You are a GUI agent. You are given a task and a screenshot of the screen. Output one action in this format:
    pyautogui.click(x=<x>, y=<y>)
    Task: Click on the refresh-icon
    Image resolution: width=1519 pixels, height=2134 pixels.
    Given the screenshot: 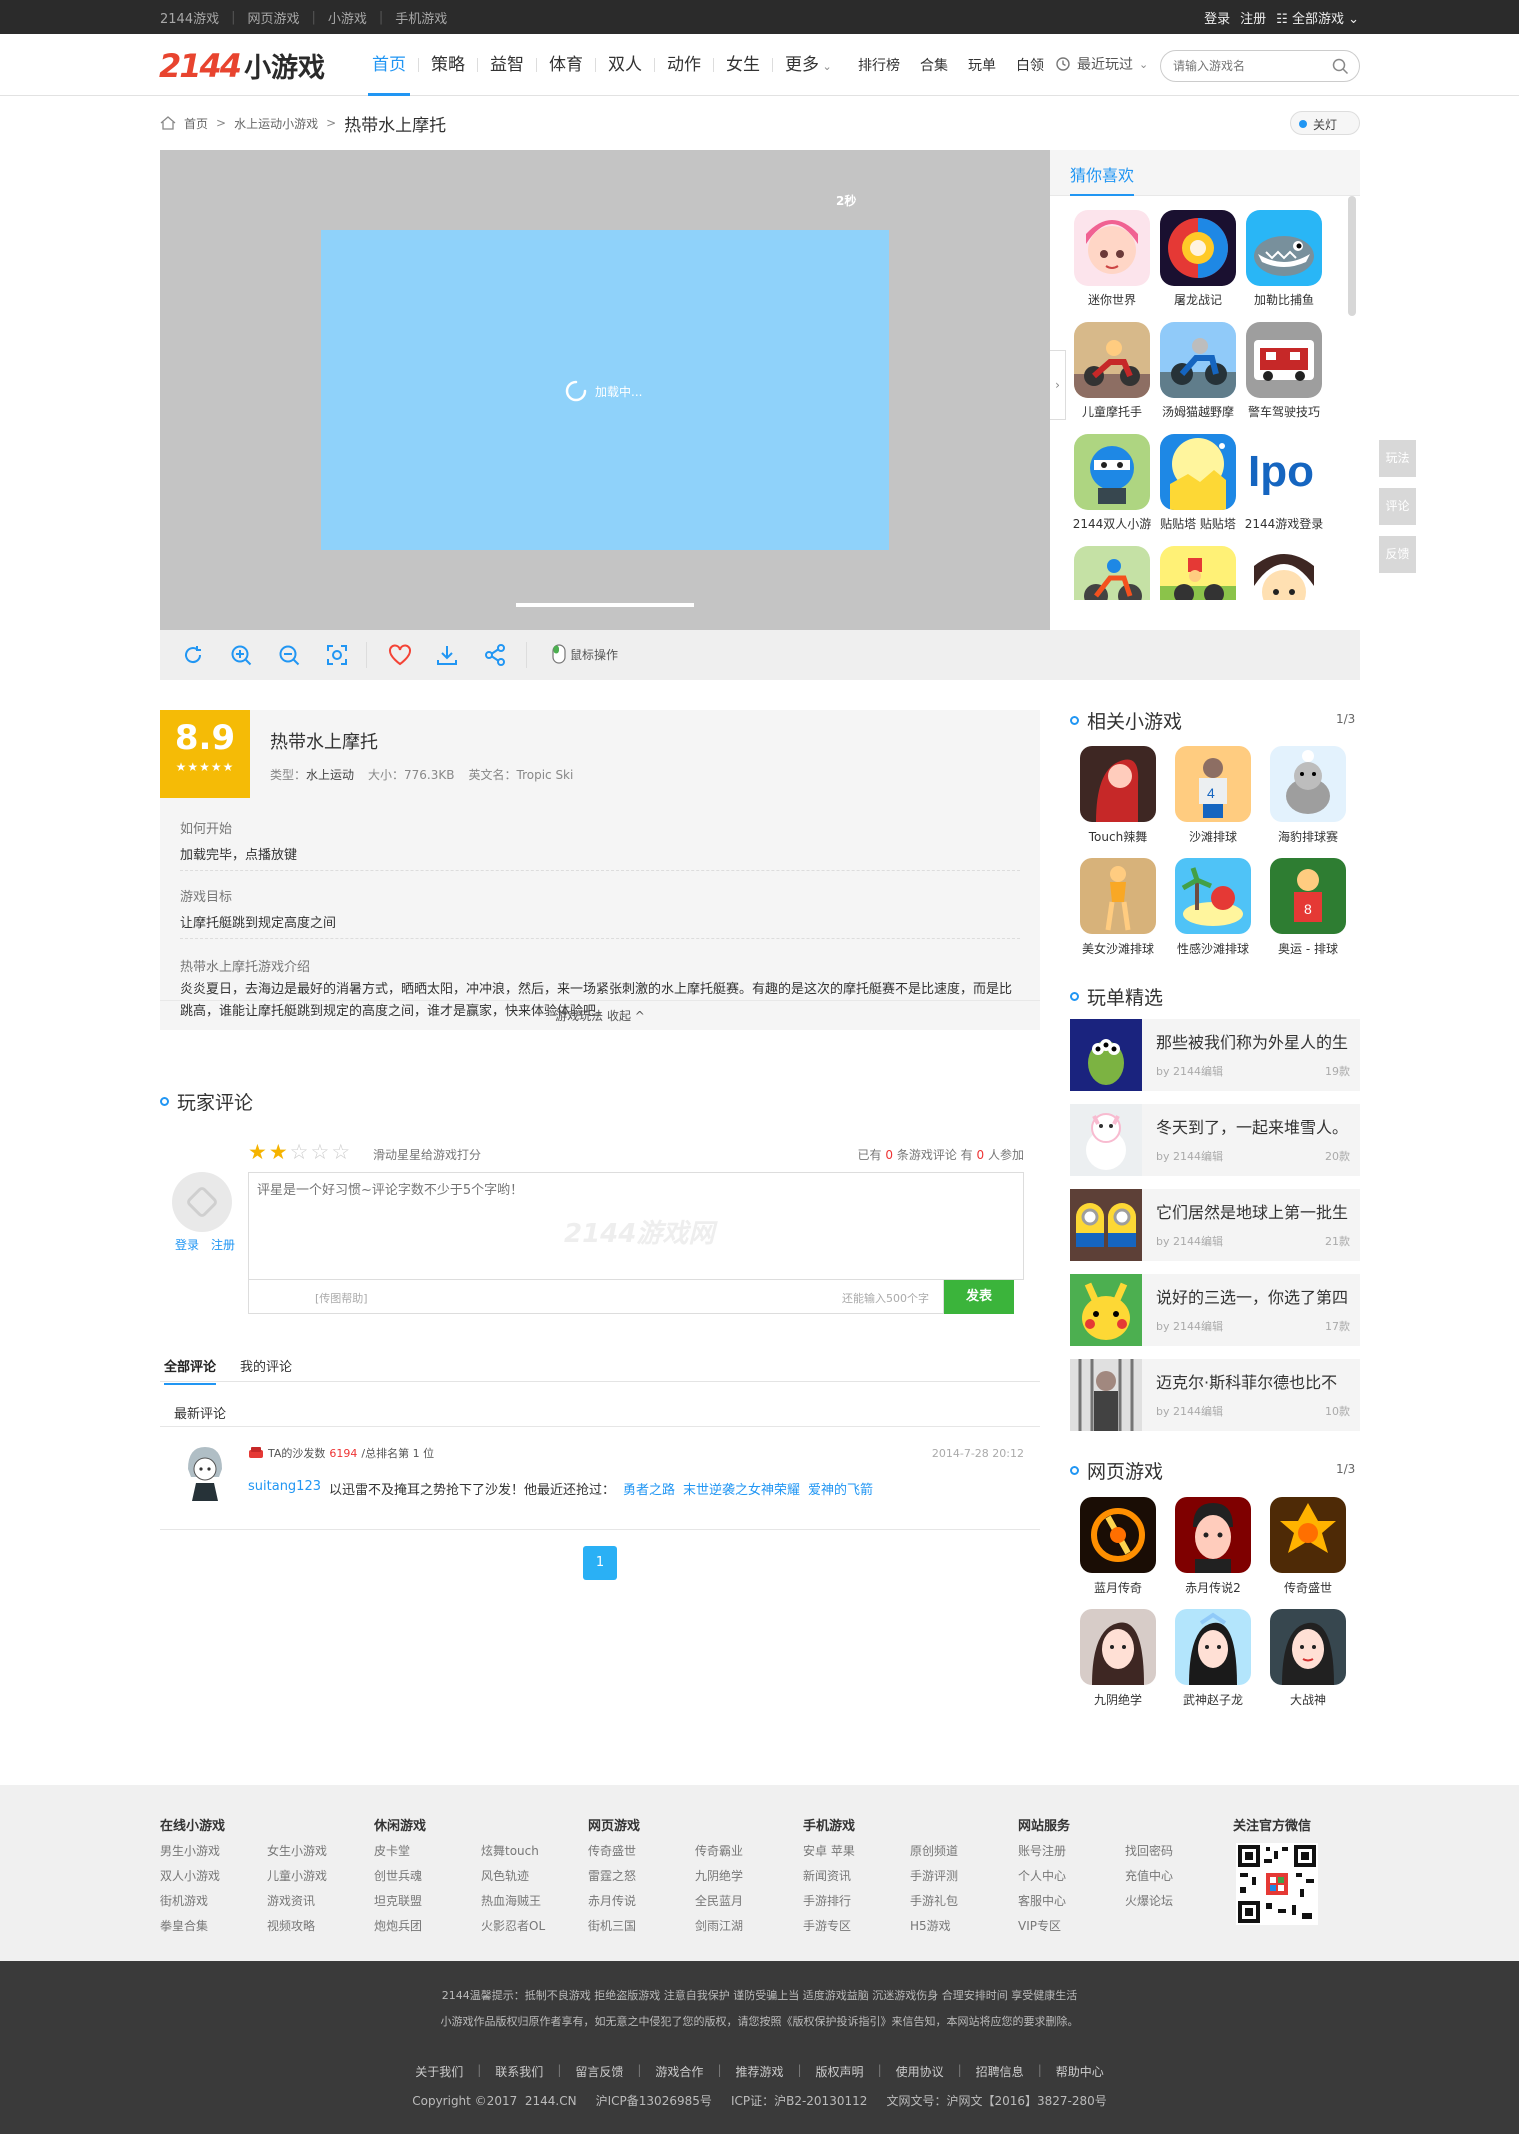 What is the action you would take?
    pyautogui.click(x=193, y=655)
    